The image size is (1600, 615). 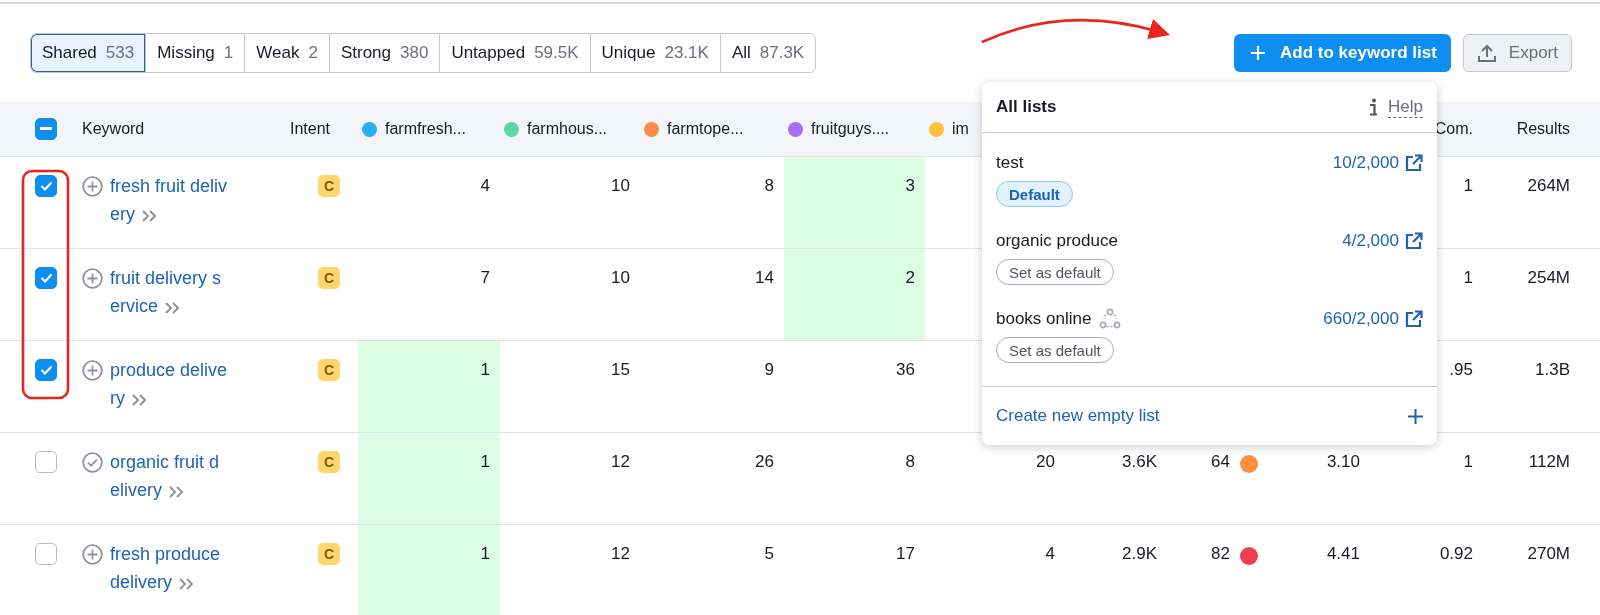 What do you see at coordinates (1543, 129) in the screenshot?
I see `column-header: Results` at bounding box center [1543, 129].